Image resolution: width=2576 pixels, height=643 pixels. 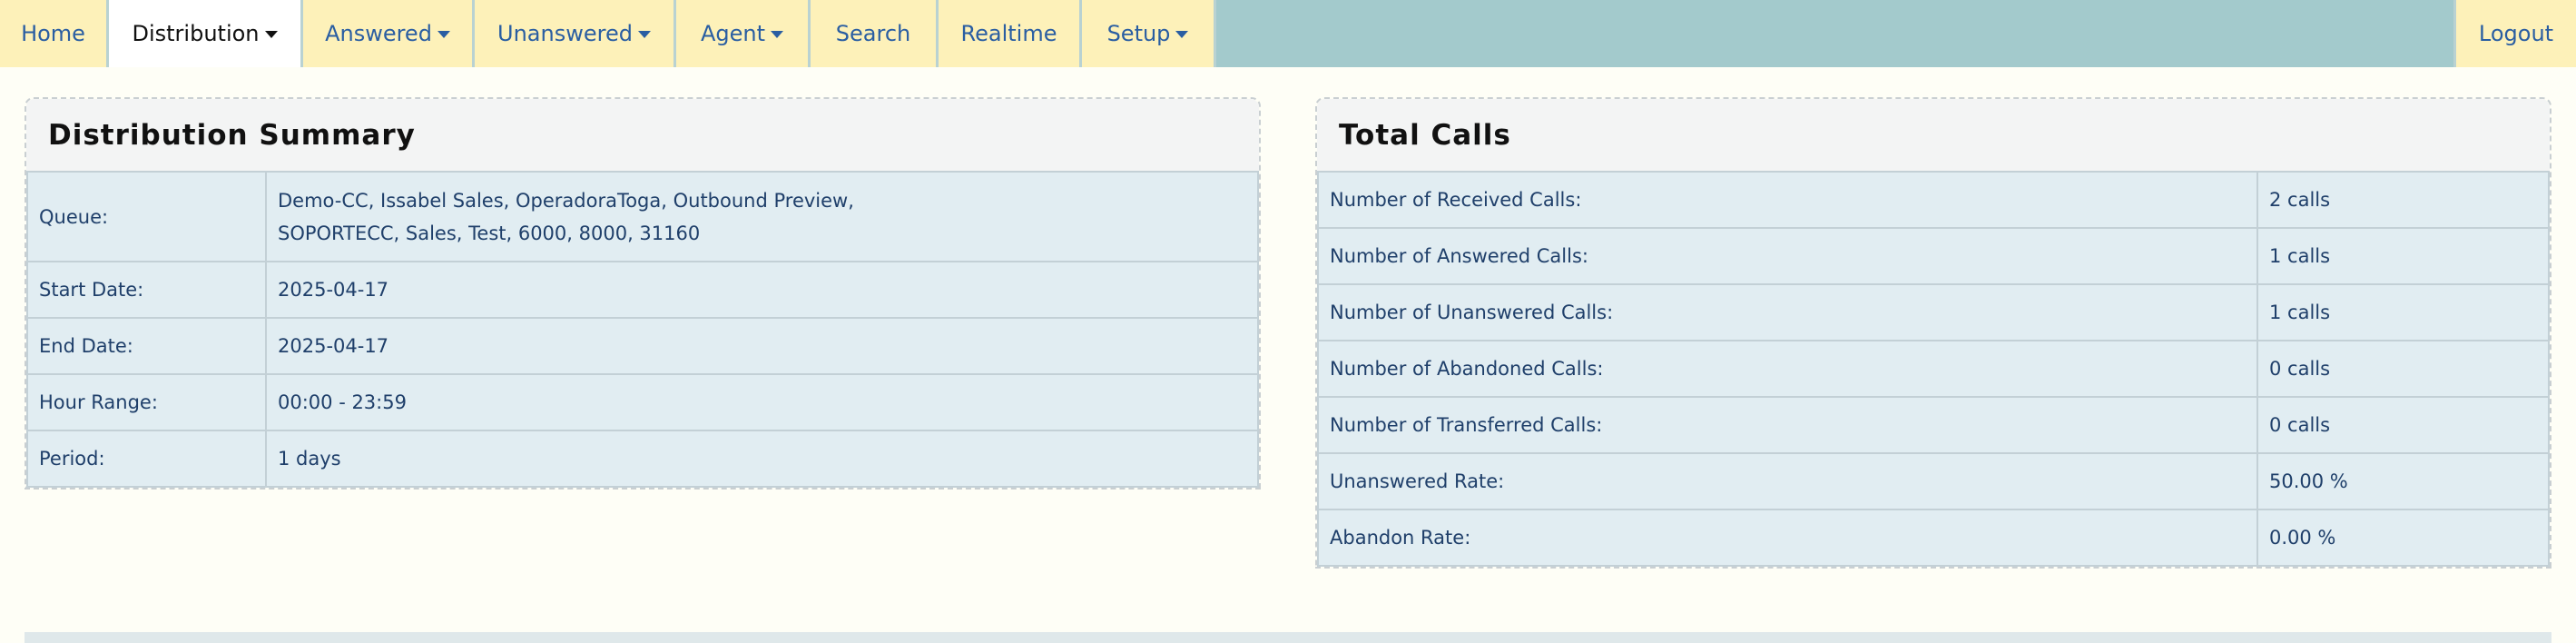 I want to click on tab-unanswered: Unanswered, so click(x=575, y=33).